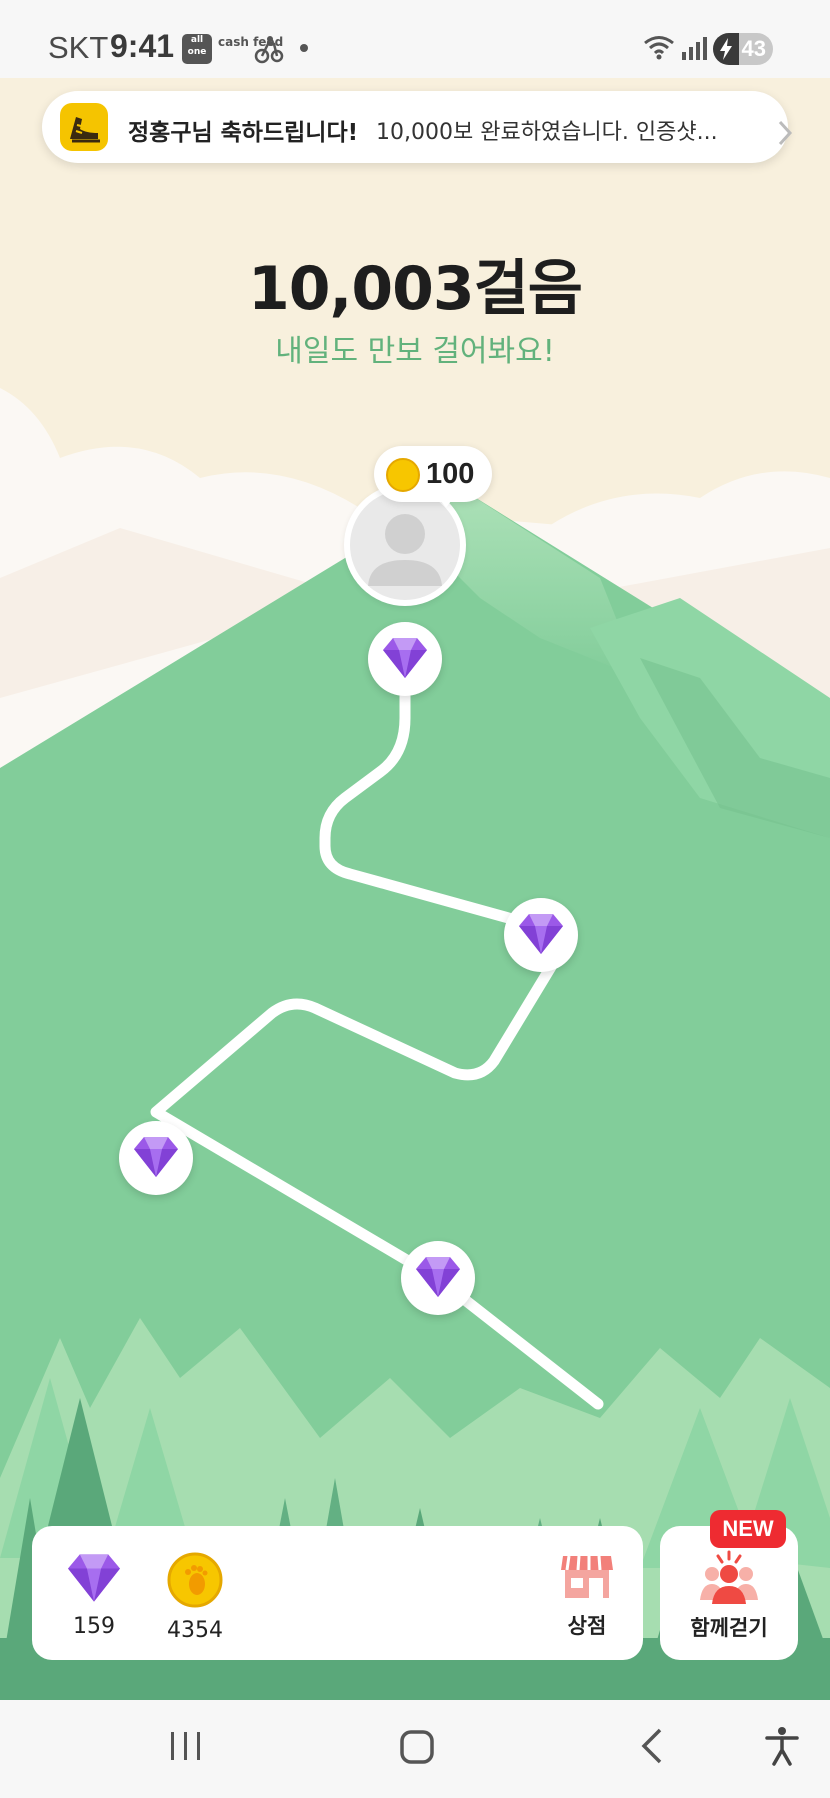 The image size is (830, 1798). Describe the element at coordinates (415, 289) in the screenshot. I see `step-count: 10,003걸음` at that location.